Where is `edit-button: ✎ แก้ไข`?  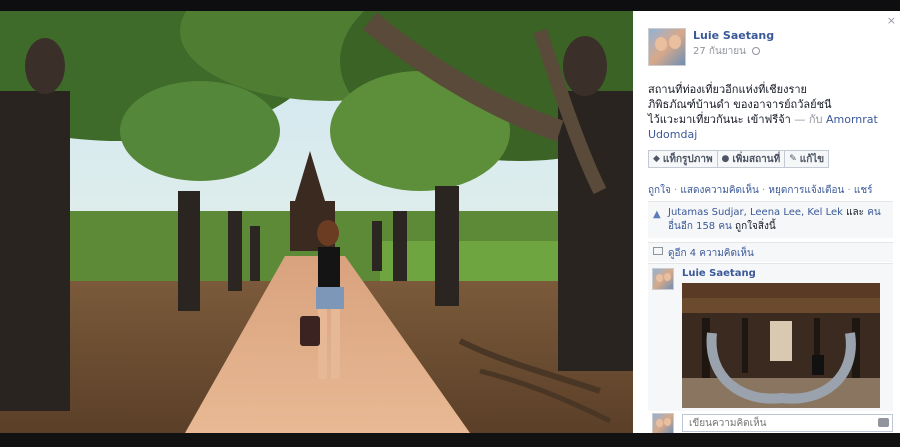 edit-button: ✎ แก้ไข is located at coordinates (807, 159).